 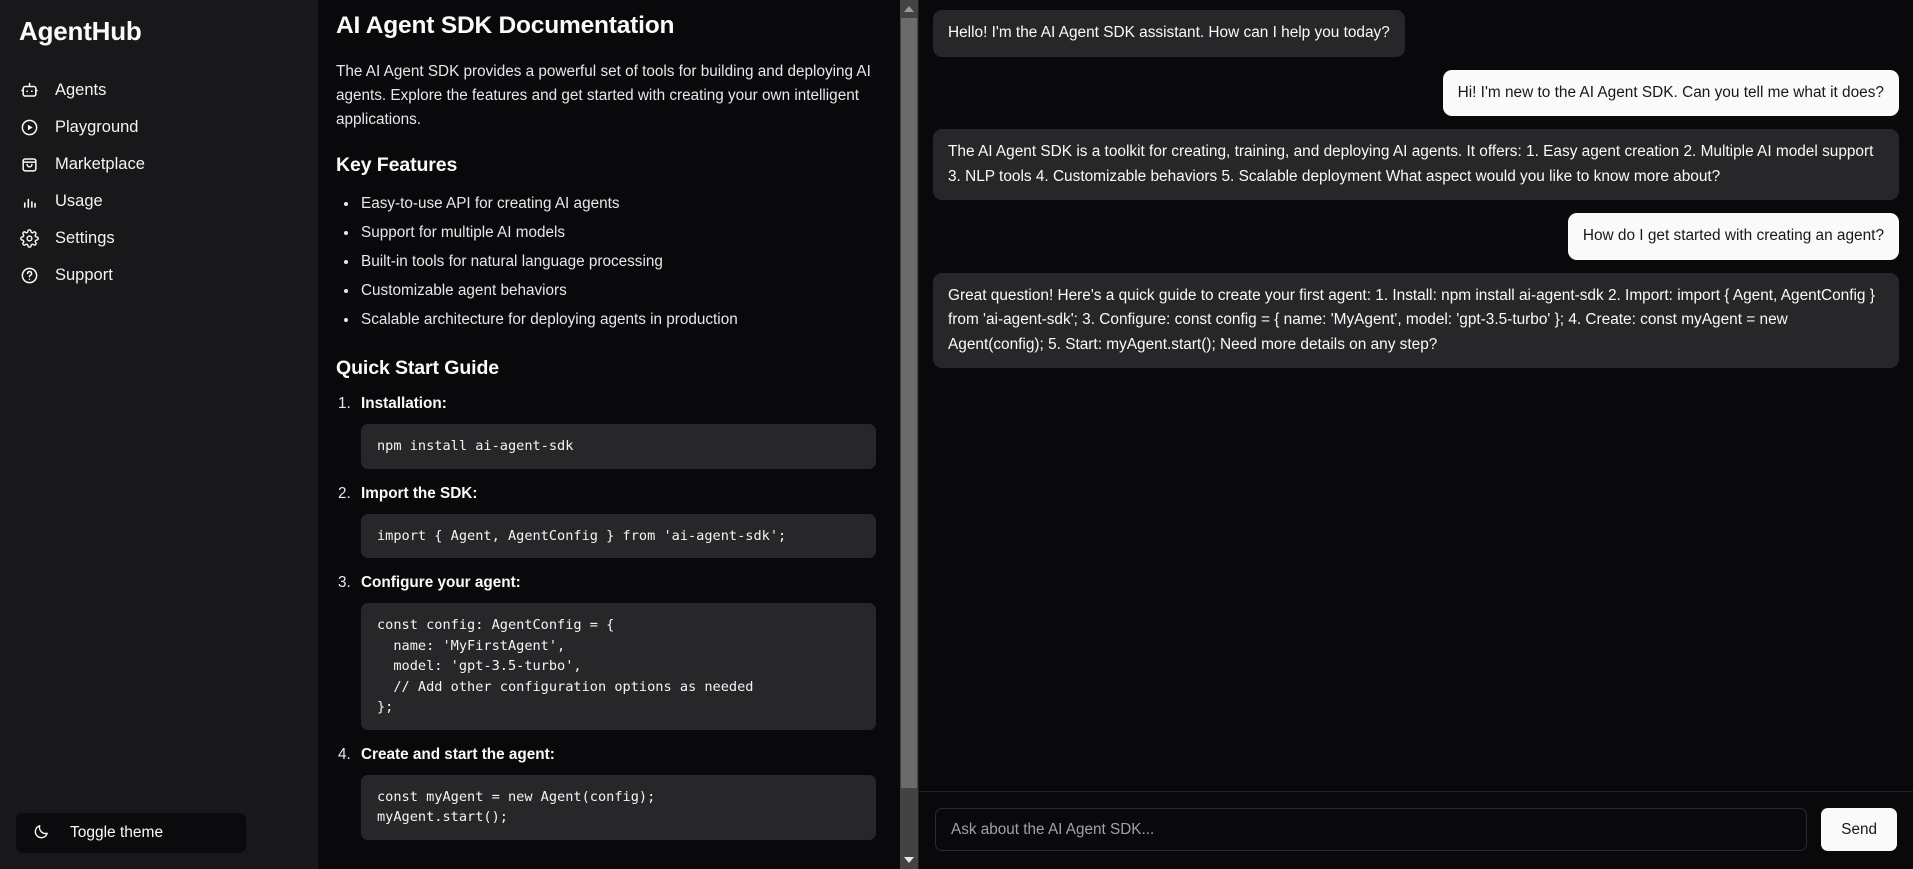 I want to click on bot-icon, so click(x=29, y=90).